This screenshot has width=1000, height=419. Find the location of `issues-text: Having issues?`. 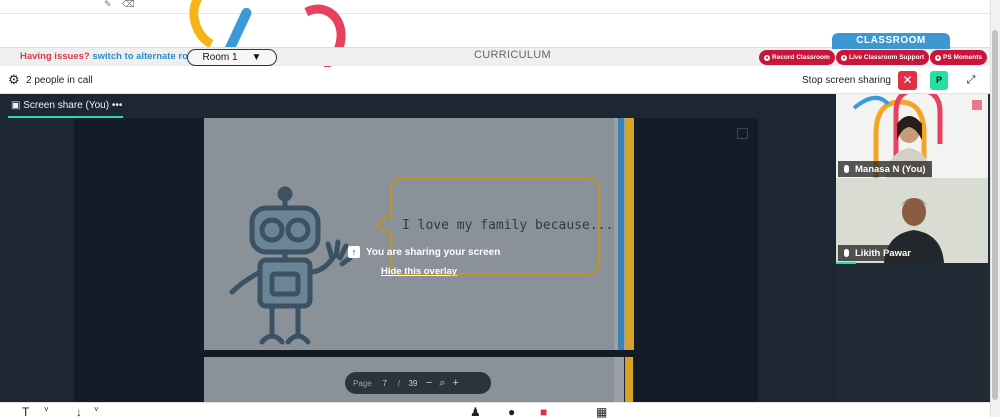

issues-text: Having issues? is located at coordinates (55, 56).